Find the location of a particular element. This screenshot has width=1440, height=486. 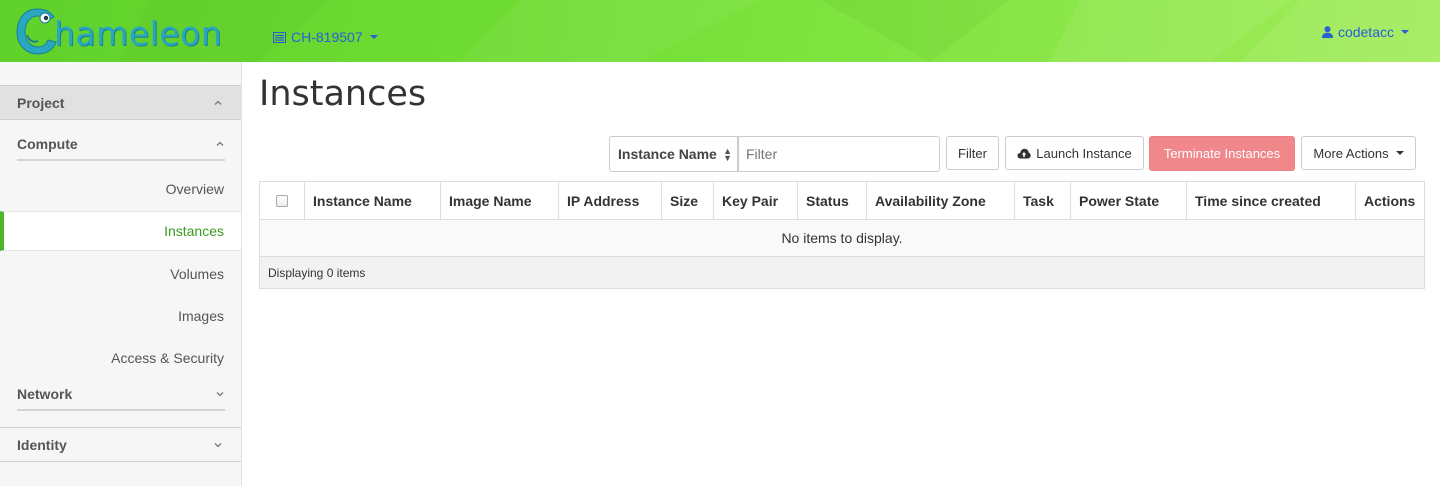

column-header: Key Pair is located at coordinates (756, 201).